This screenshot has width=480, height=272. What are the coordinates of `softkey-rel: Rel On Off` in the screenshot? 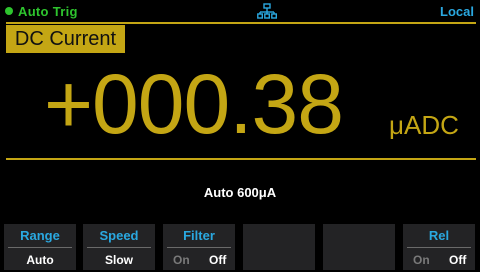 It's located at (439, 247).